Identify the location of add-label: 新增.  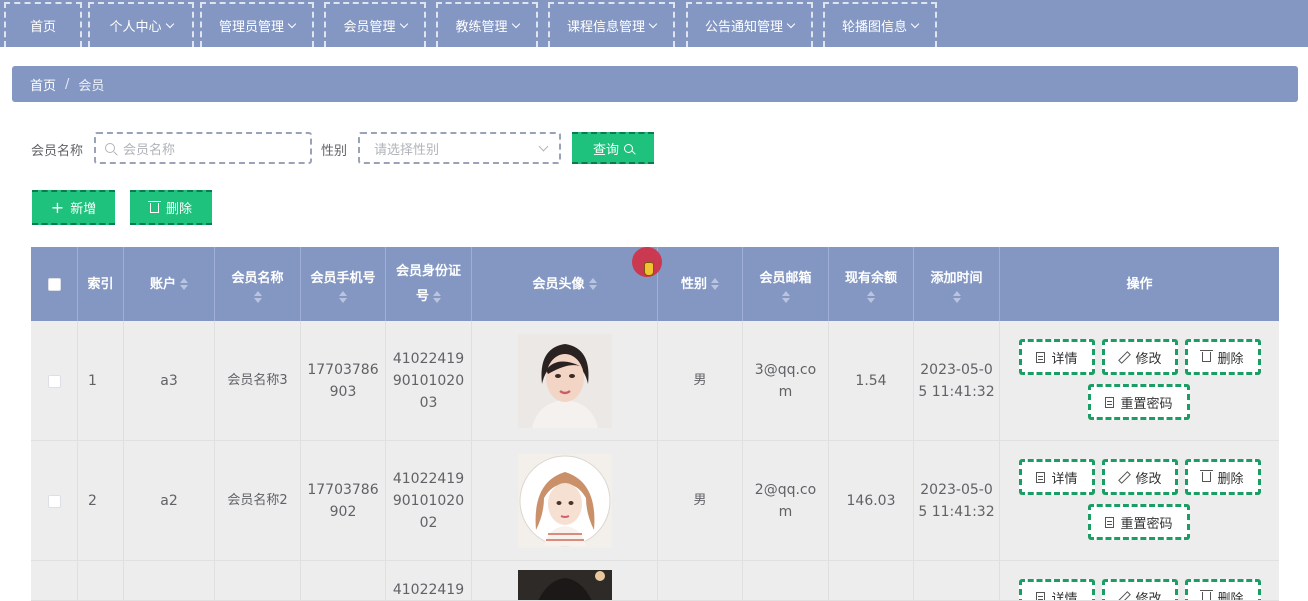
(83, 207).